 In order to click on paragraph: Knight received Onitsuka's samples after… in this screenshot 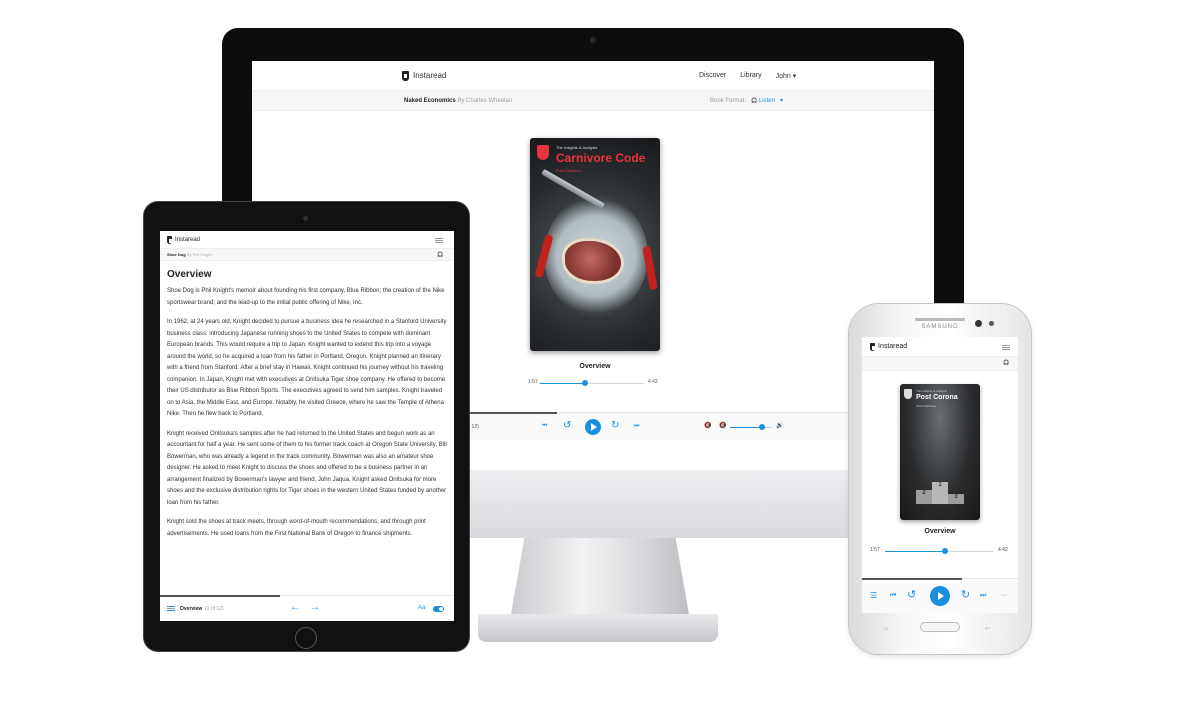, I will do `click(307, 468)`.